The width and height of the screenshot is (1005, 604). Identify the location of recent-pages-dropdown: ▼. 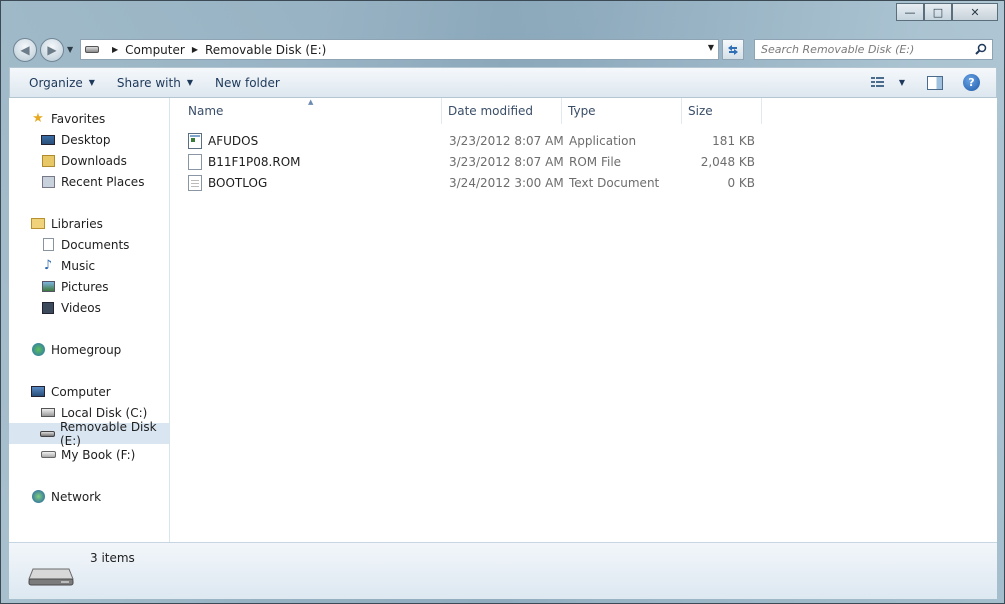
(70, 49).